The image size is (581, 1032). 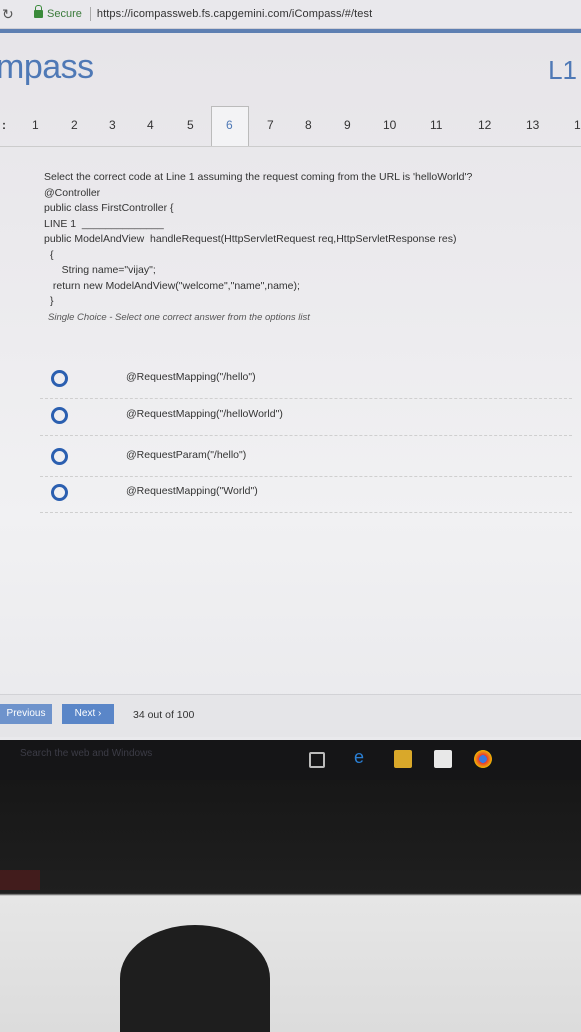 What do you see at coordinates (190, 125) in the screenshot?
I see `question-number-5: 5` at bounding box center [190, 125].